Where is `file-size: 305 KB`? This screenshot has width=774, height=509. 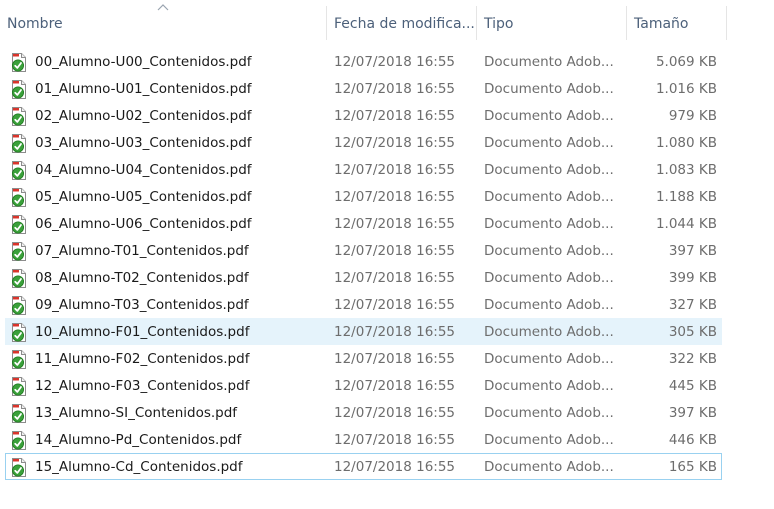 file-size: 305 KB is located at coordinates (692, 332).